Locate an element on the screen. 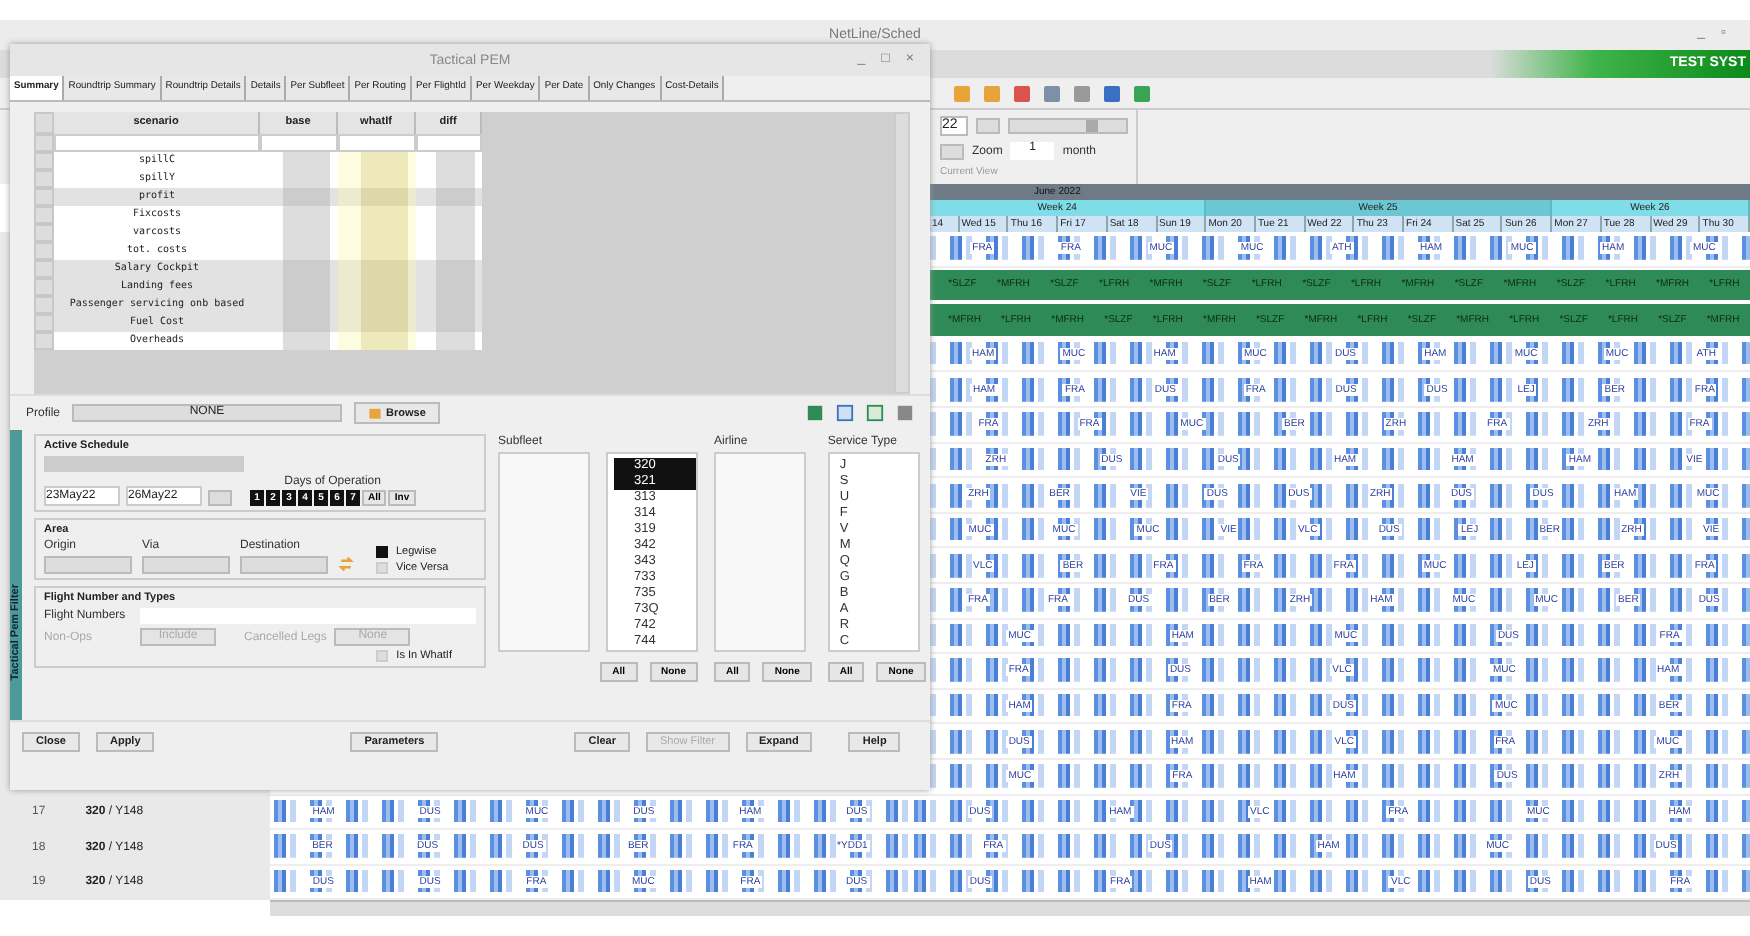  origin-dropdown is located at coordinates (88, 565).